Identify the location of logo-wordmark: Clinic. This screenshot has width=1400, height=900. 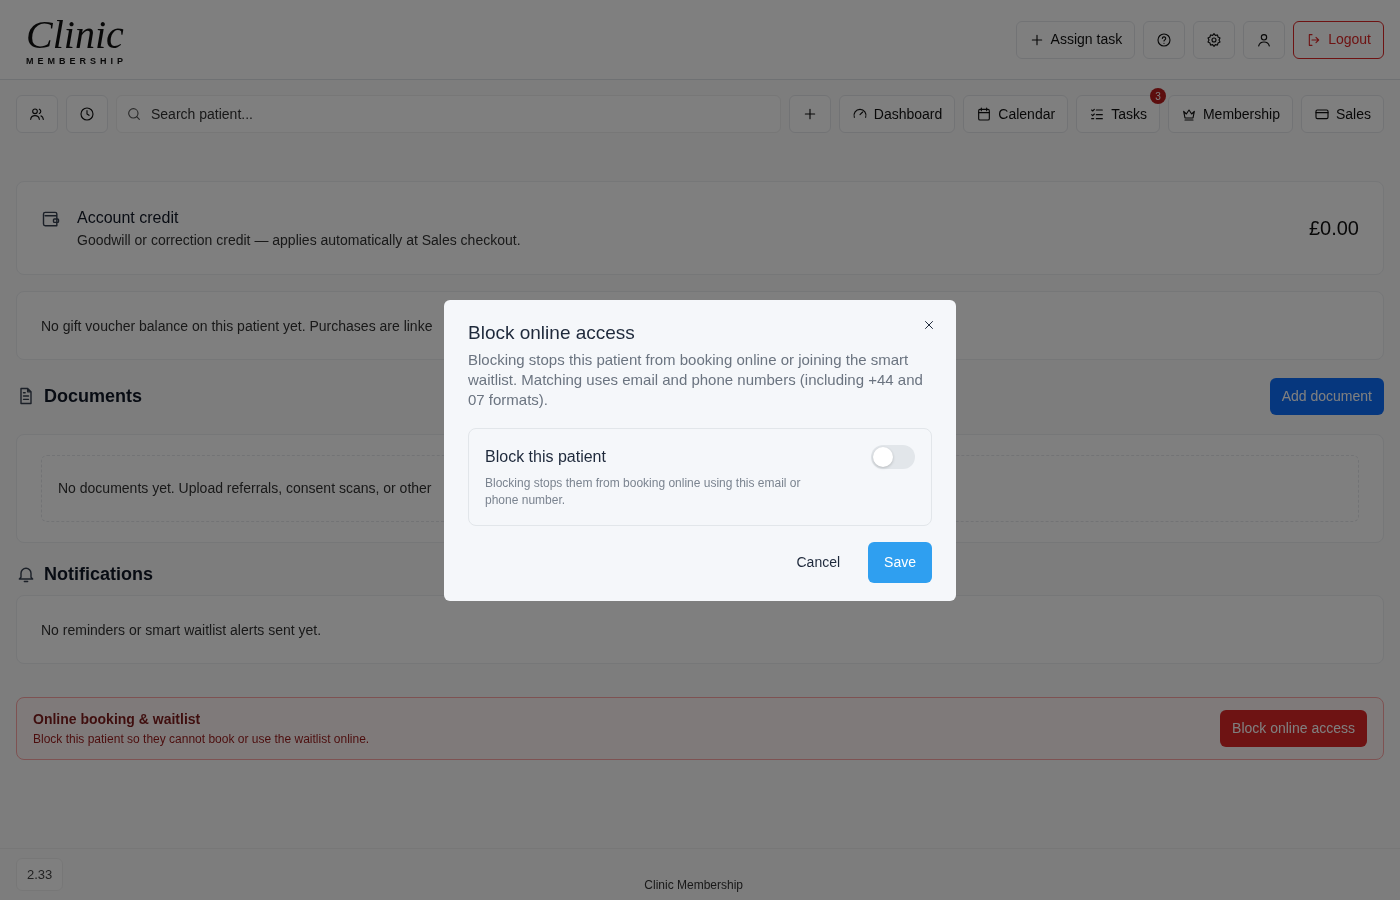
(75, 34).